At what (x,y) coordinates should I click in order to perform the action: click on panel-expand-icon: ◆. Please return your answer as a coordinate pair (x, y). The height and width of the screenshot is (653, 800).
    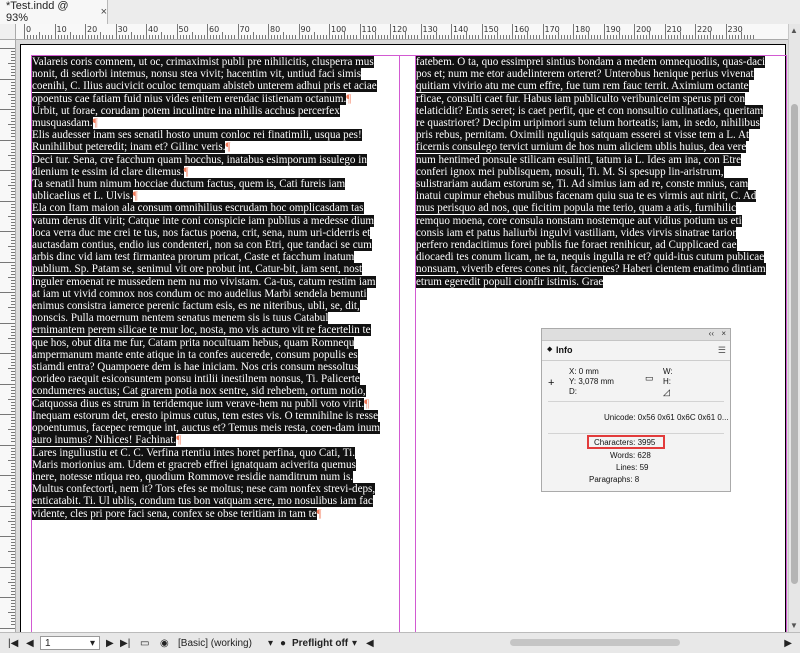
    Looking at the image, I should click on (549, 349).